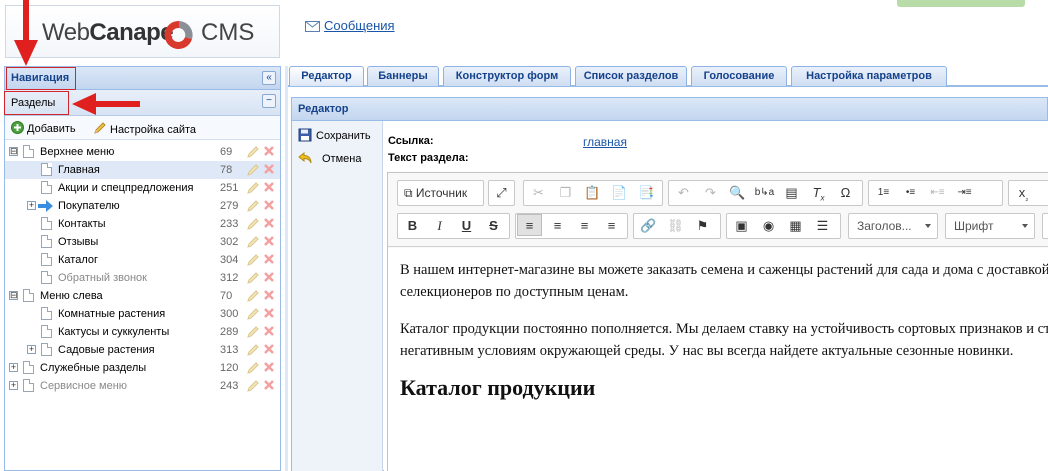  What do you see at coordinates (592, 193) in the screenshot?
I see `paste-icon: 📋` at bounding box center [592, 193].